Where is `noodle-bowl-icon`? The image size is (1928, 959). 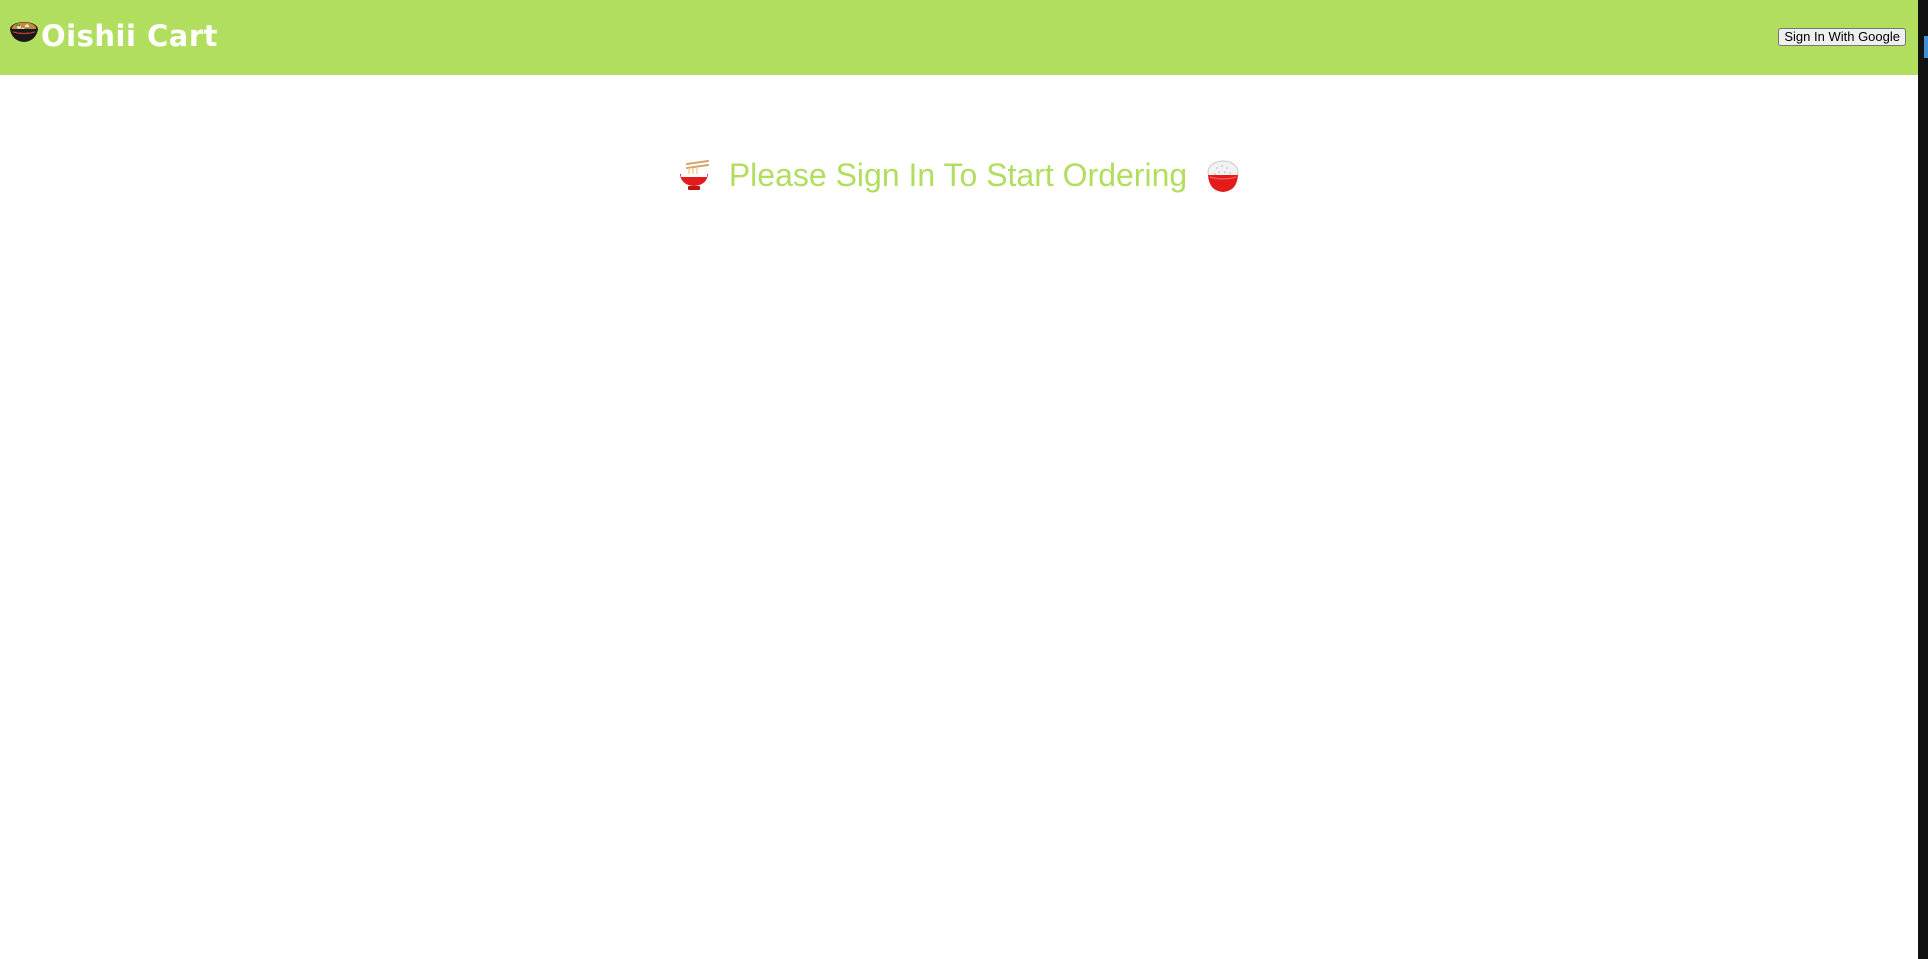
noodle-bowl-icon is located at coordinates (694, 174).